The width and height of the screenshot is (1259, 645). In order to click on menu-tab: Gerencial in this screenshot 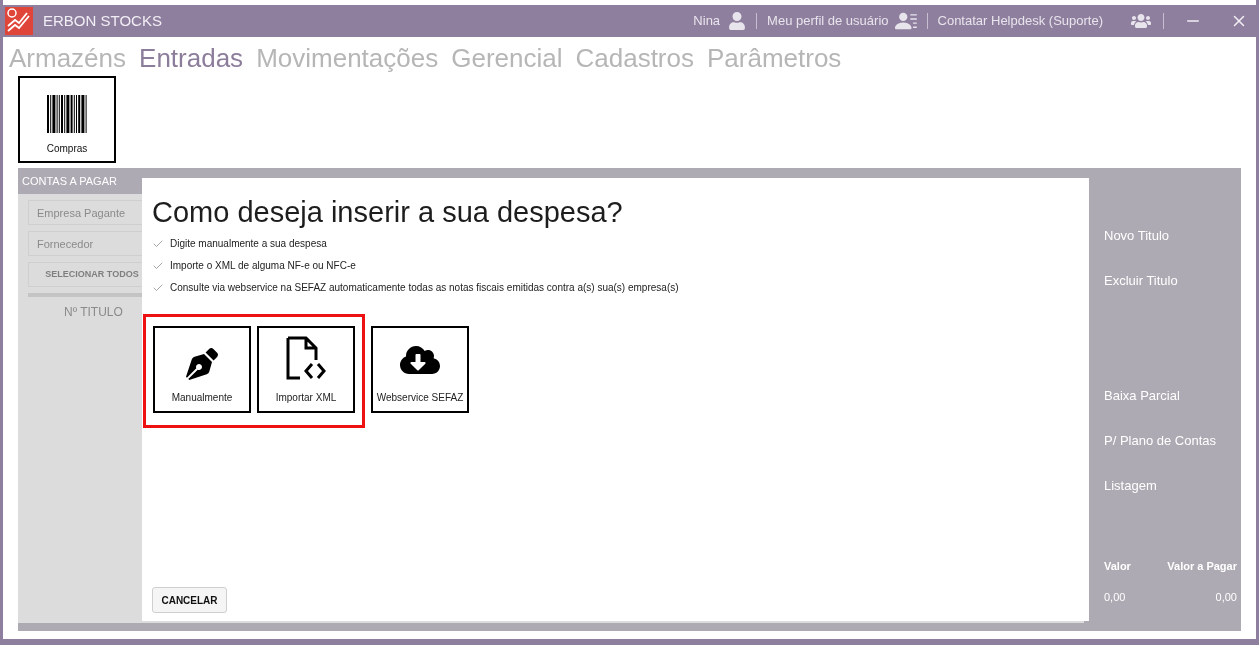, I will do `click(507, 58)`.